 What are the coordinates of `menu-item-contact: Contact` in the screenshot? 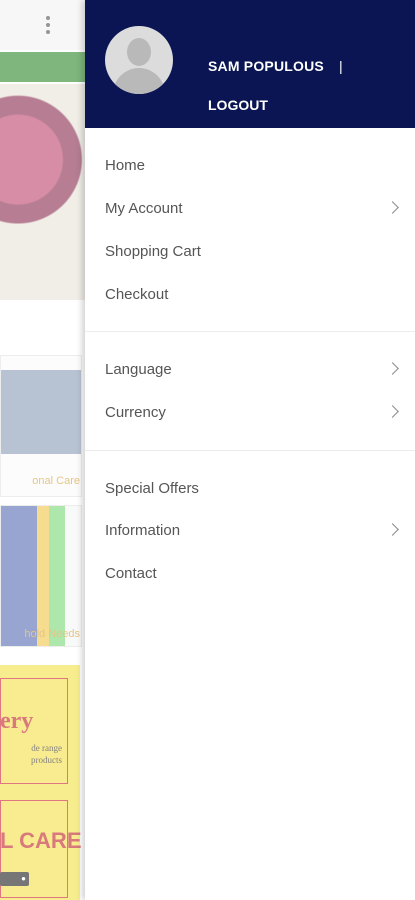 It's located at (250, 574).